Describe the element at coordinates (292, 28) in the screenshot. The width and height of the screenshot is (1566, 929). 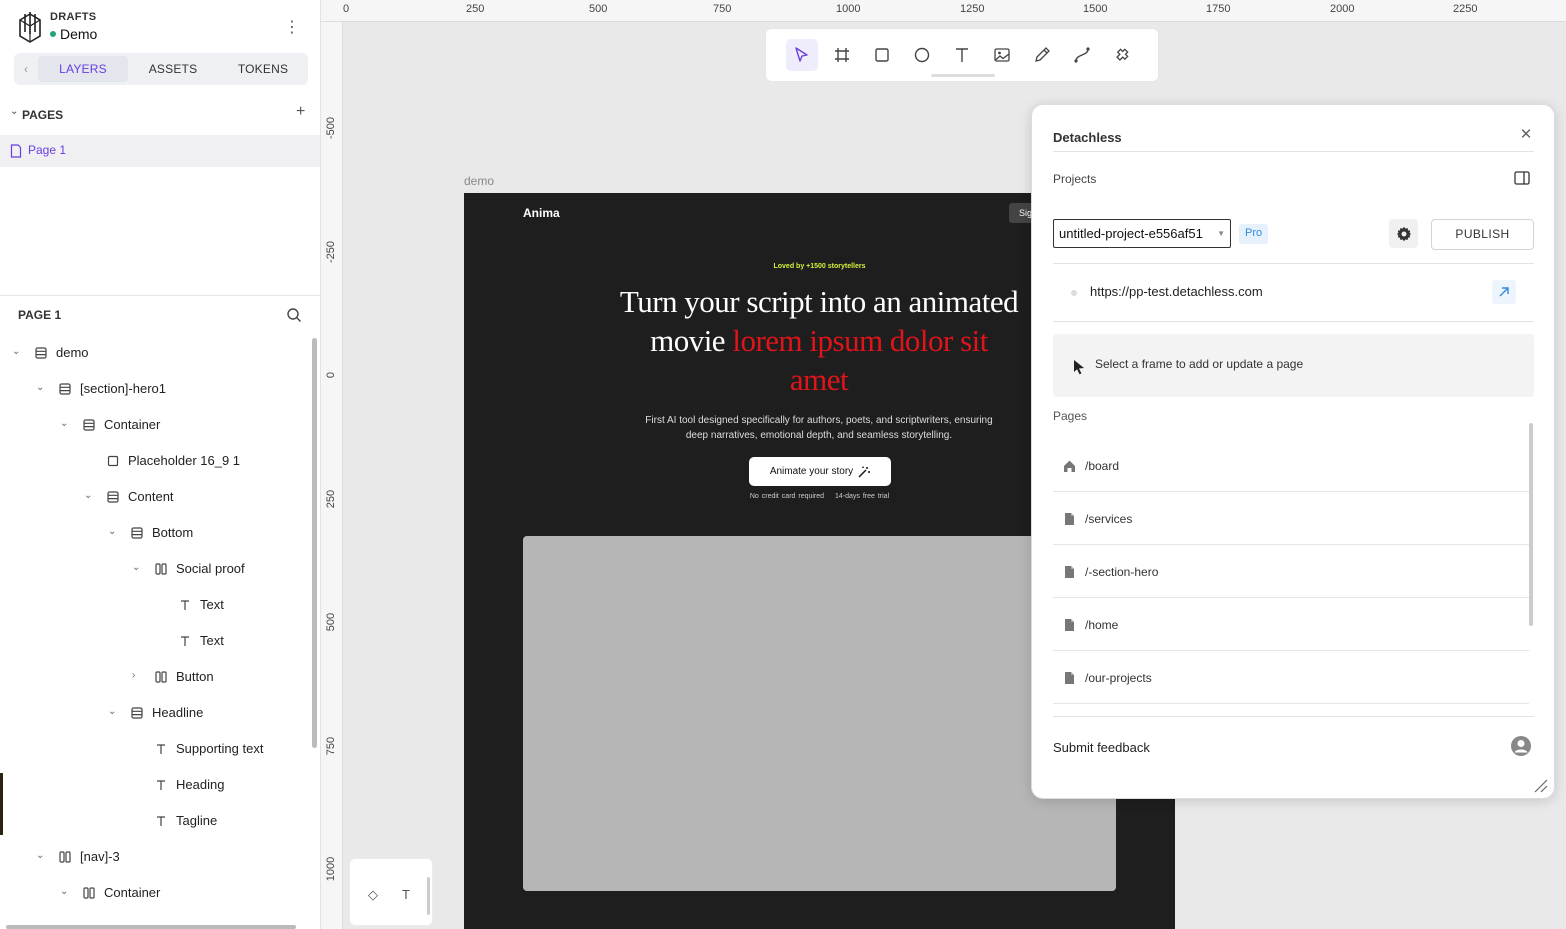
I see `more-menu-icon: ⋮` at that location.